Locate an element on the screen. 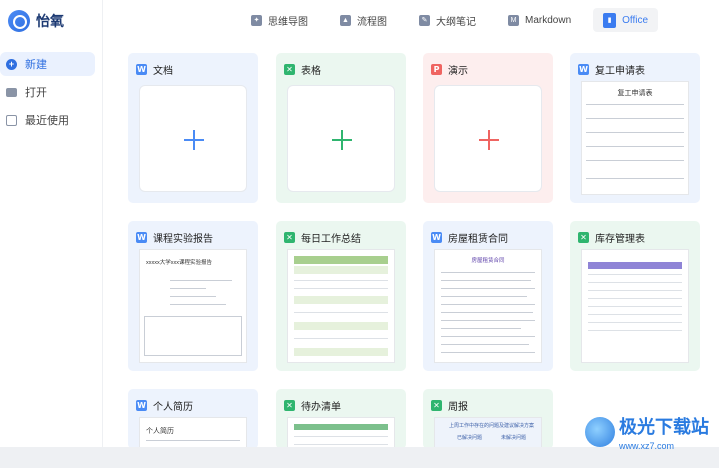 This screenshot has width=719, height=468. card-header: P 演示 is located at coordinates (449, 69).